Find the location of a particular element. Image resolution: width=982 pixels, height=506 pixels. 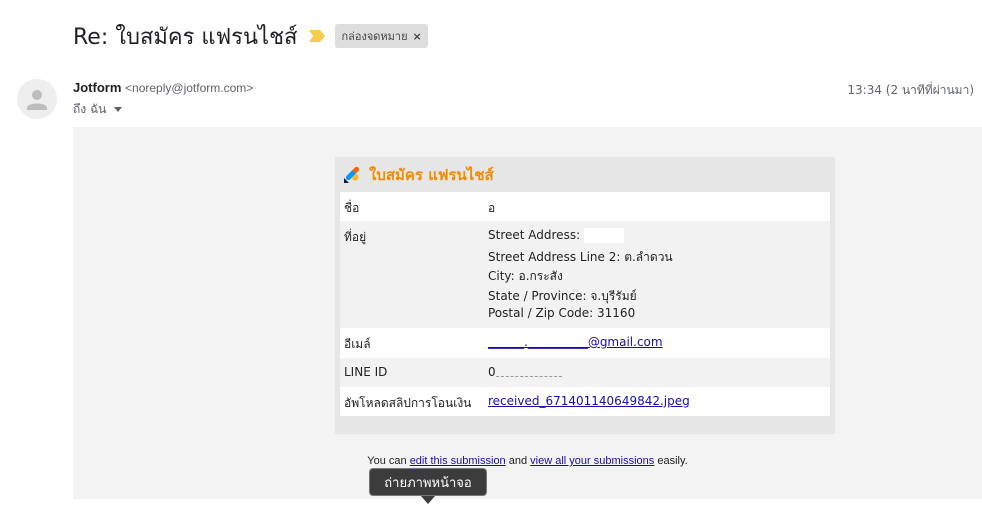

form-header: ใบสมัคร แฟรนไชส์ is located at coordinates (585, 174).